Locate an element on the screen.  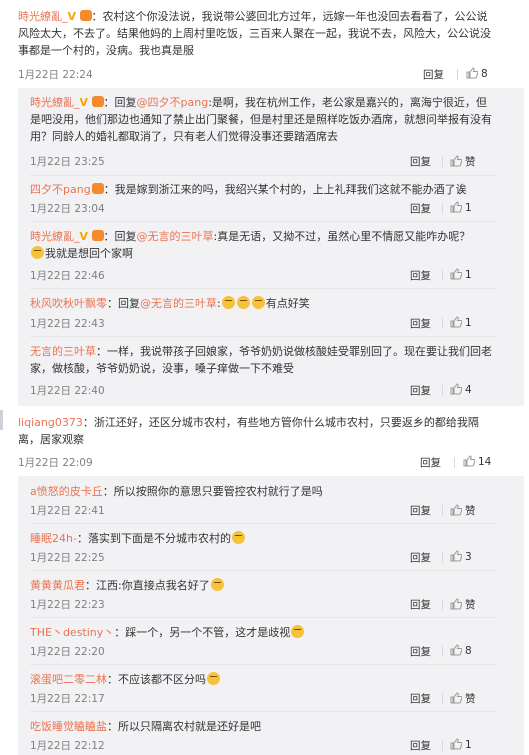
laughing-emoji-icon is located at coordinates (228, 302).